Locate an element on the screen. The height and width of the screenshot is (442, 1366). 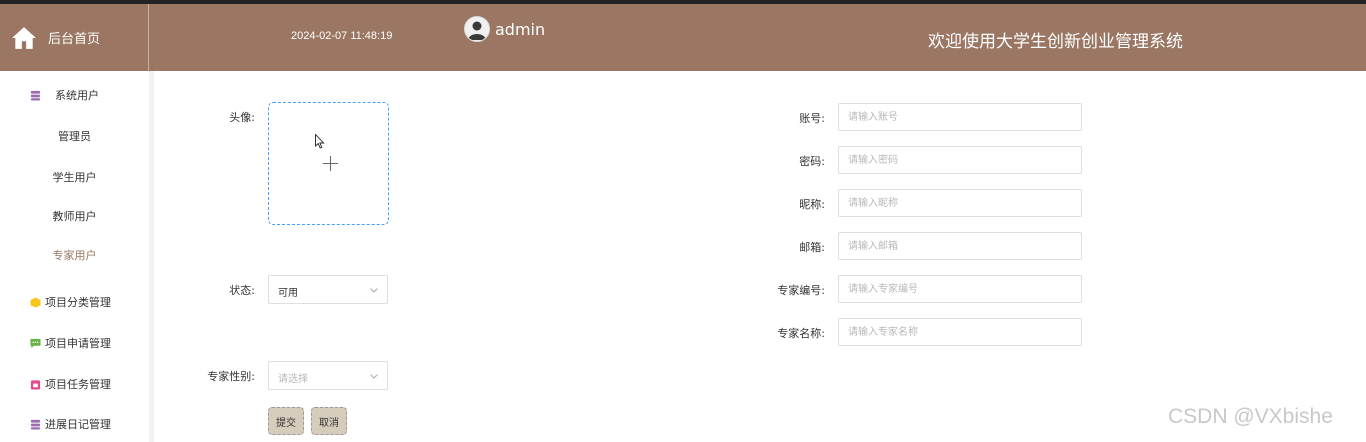
avatar-upload is located at coordinates (328, 163).